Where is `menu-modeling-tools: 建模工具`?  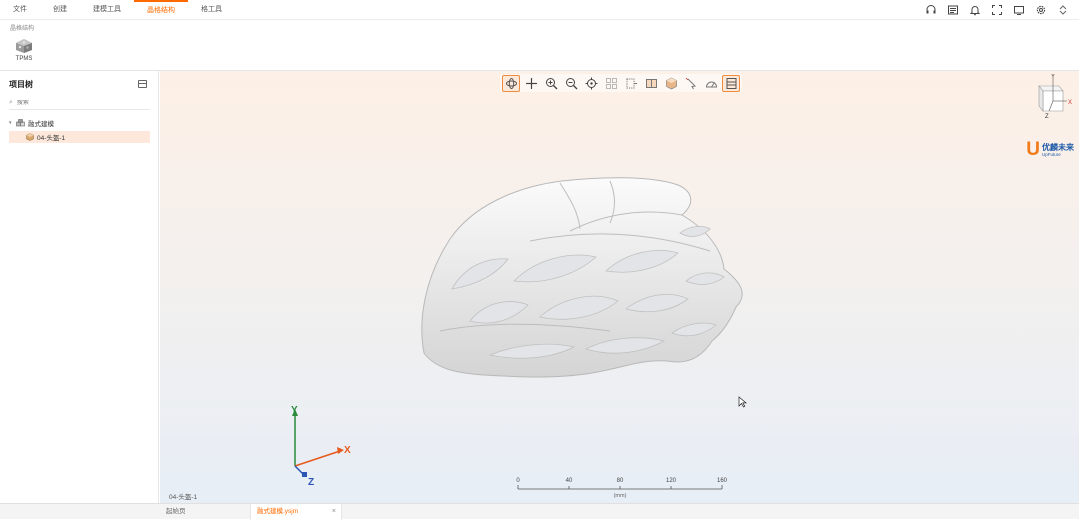
menu-modeling-tools: 建模工具 is located at coordinates (107, 10).